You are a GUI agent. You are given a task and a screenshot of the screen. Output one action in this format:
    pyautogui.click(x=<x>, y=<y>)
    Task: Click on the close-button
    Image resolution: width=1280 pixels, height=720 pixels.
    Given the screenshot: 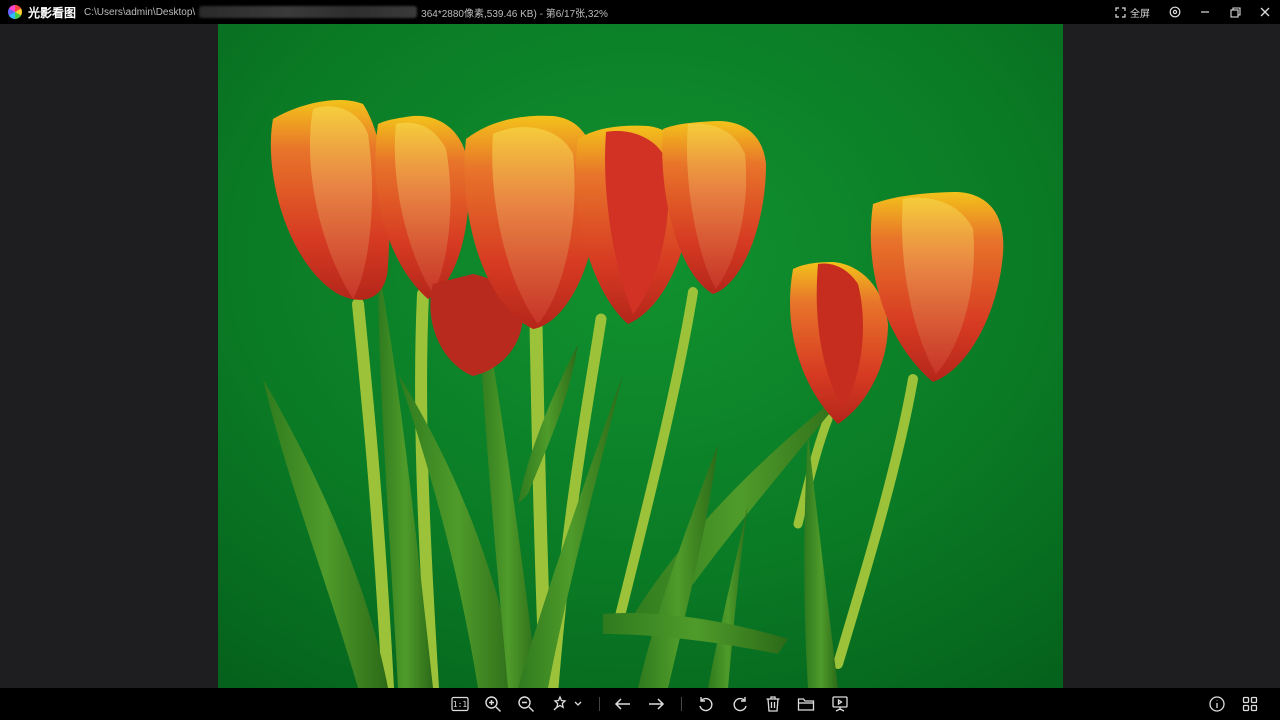 What is the action you would take?
    pyautogui.click(x=1265, y=12)
    